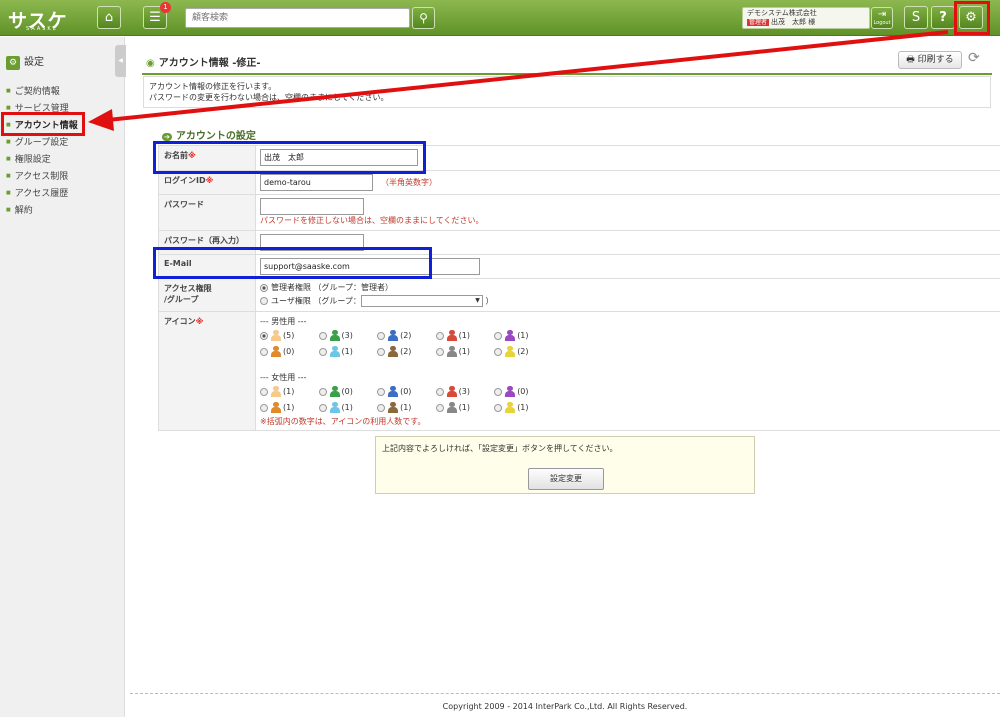 Image resolution: width=1000 pixels, height=717 pixels. Describe the element at coordinates (628, 301) in the screenshot. I see `user-permission-option: ユーザ権限 （グループ： ▼ ）` at that location.